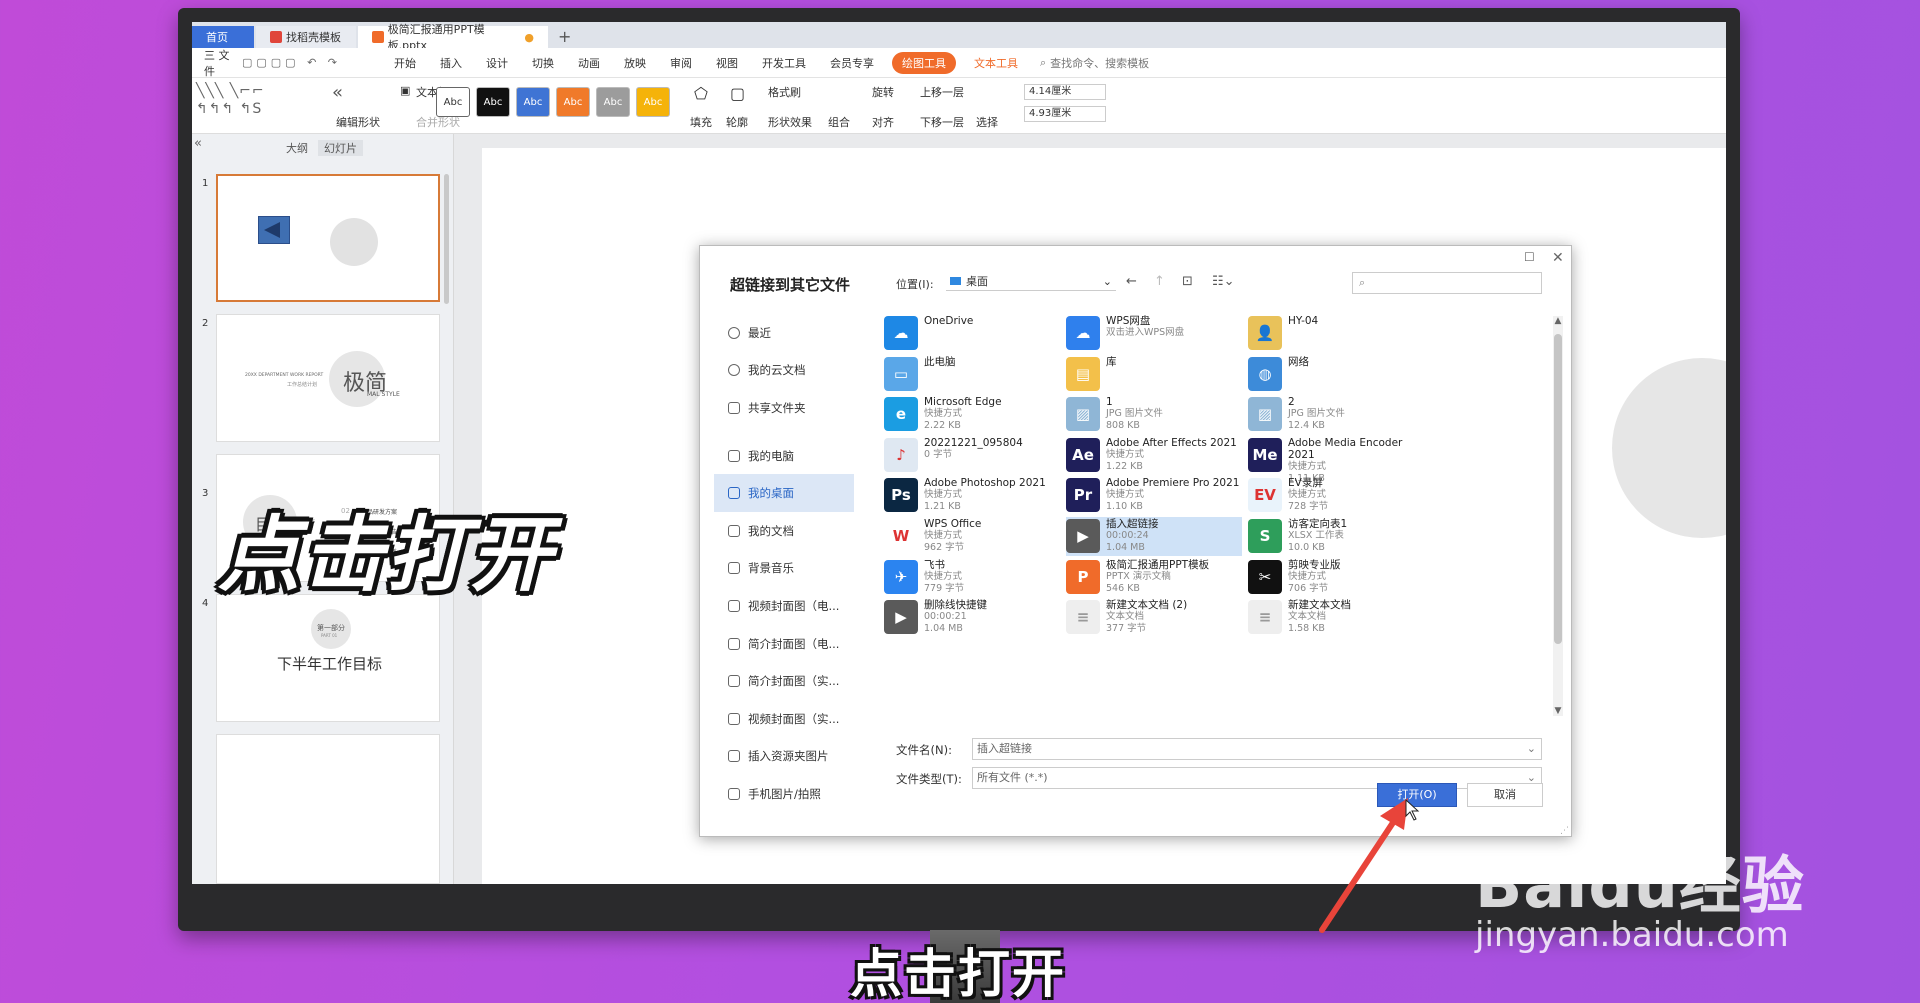 The width and height of the screenshot is (1920, 1003). I want to click on file-item: P 极简汇报通用PPT模板 PPTX 演示文稿 546 KB, so click(1154, 577).